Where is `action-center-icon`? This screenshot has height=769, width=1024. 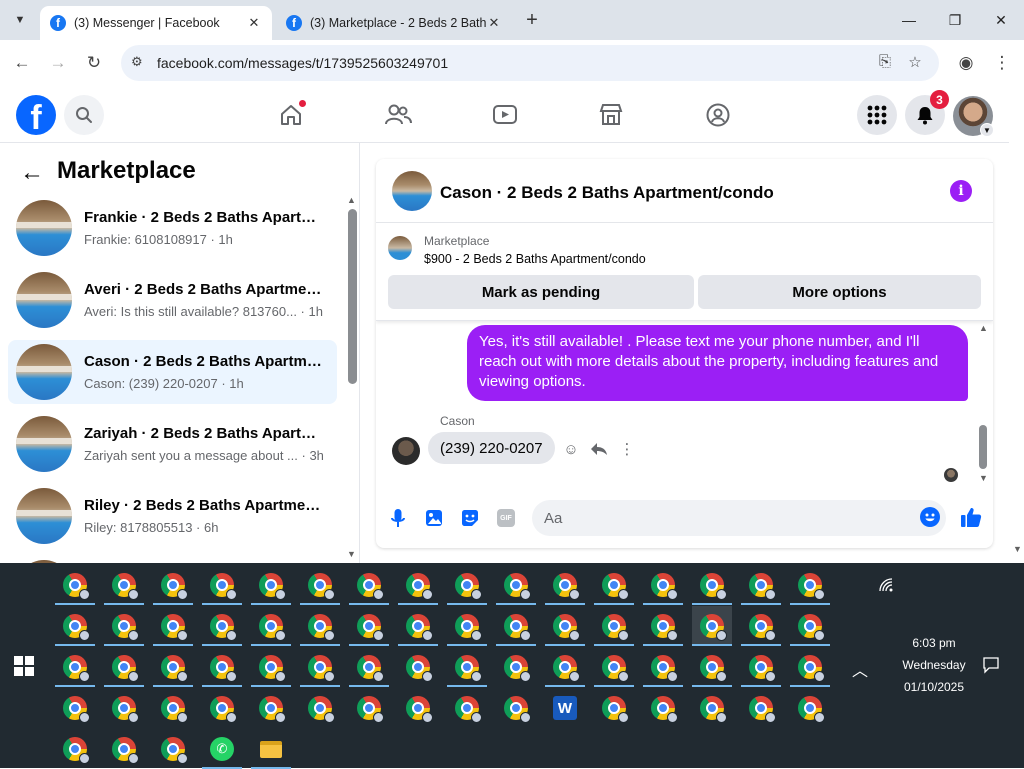 action-center-icon is located at coordinates (991, 666).